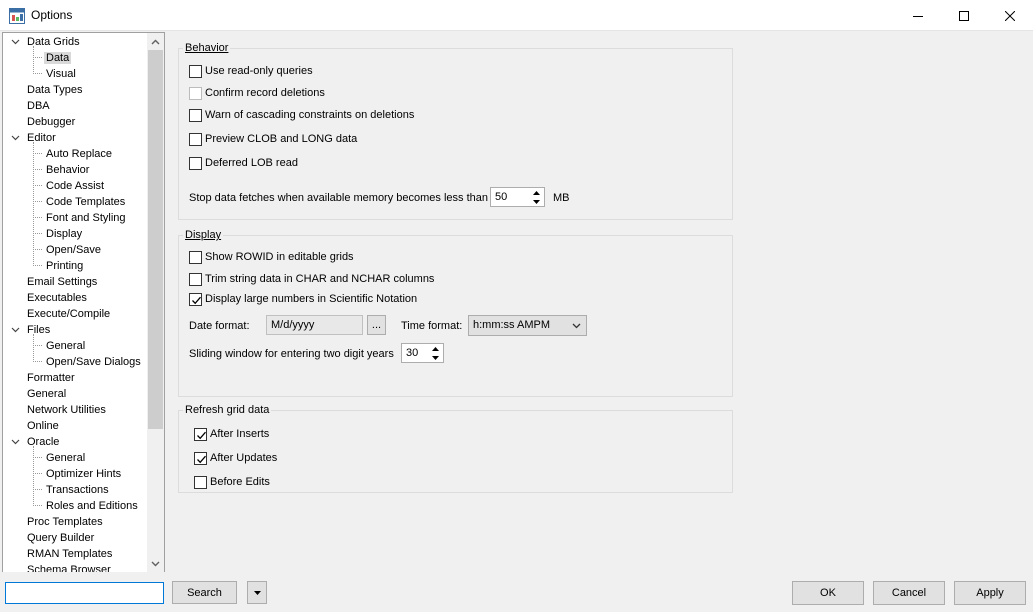 The width and height of the screenshot is (1033, 612). Describe the element at coordinates (51, 122) in the screenshot. I see `tree-item: Debugger` at that location.